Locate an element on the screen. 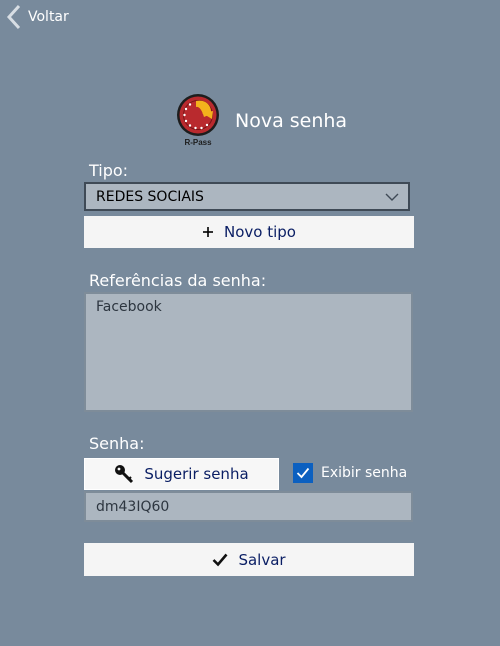  key-icon is located at coordinates (124, 474).